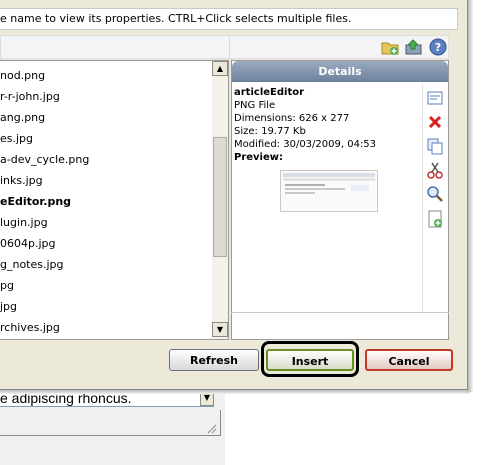 The width and height of the screenshot is (495, 465). Describe the element at coordinates (305, 144) in the screenshot. I see `details-modified: Modified: 30/03/2009, 04:53` at that location.